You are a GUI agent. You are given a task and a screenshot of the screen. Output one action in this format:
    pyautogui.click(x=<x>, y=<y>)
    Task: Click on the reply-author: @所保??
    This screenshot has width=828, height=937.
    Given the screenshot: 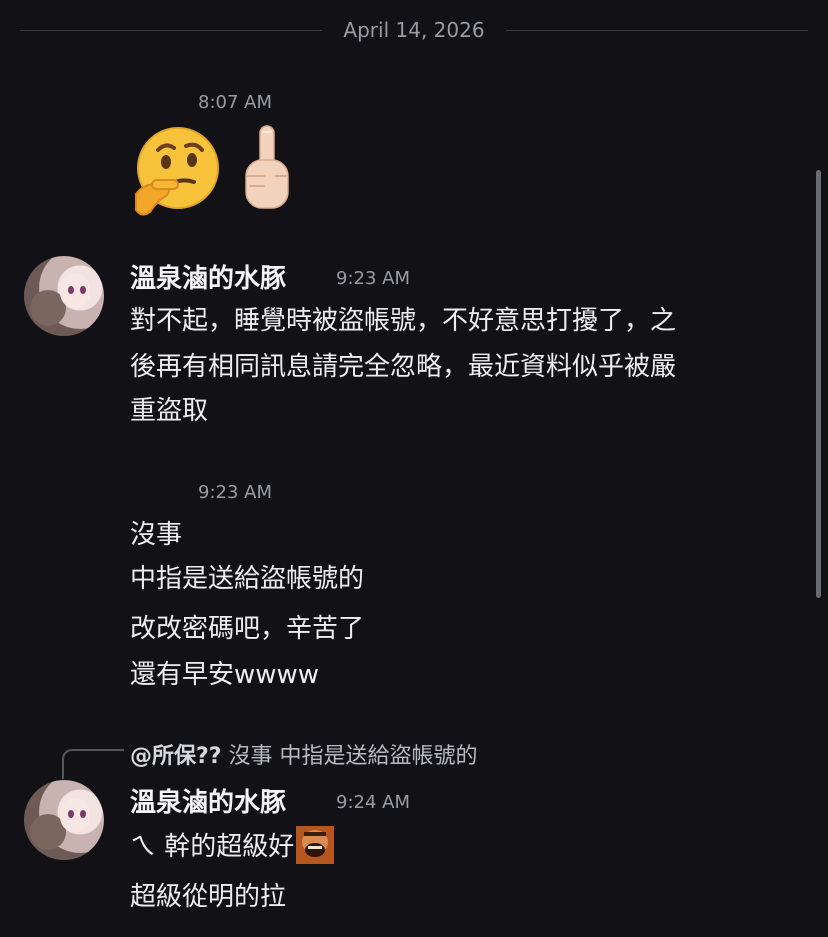 What is the action you would take?
    pyautogui.click(x=176, y=756)
    